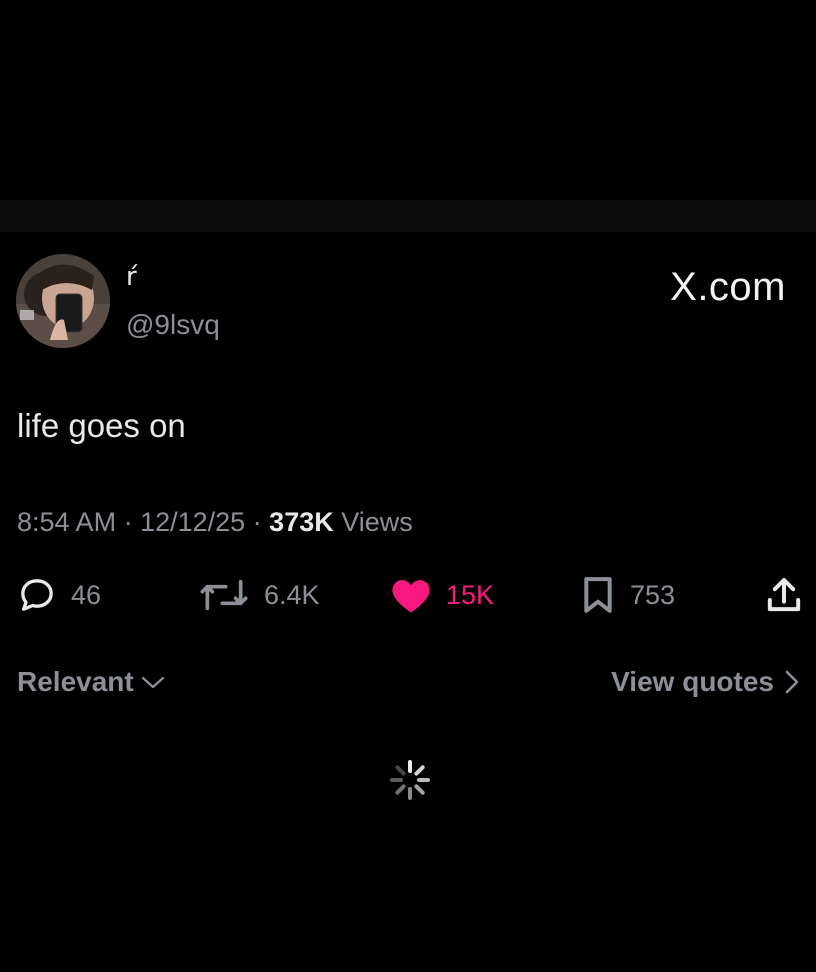 The width and height of the screenshot is (816, 972). What do you see at coordinates (692, 681) in the screenshot?
I see `view-quotes-label: View quotes` at bounding box center [692, 681].